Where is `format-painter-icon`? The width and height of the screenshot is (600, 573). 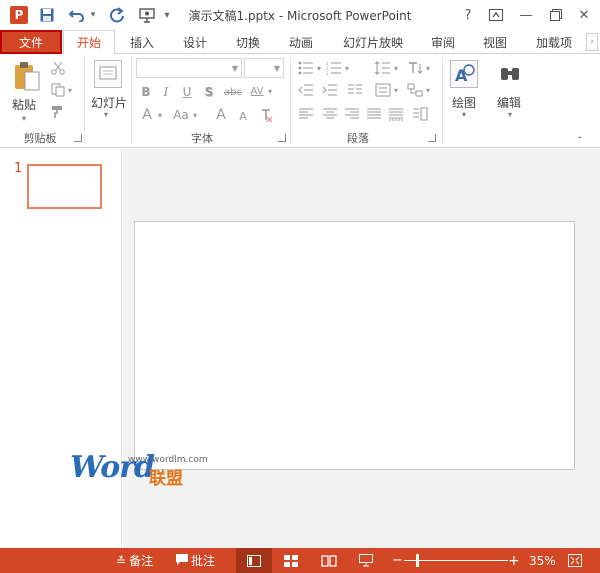 format-painter-icon is located at coordinates (58, 112).